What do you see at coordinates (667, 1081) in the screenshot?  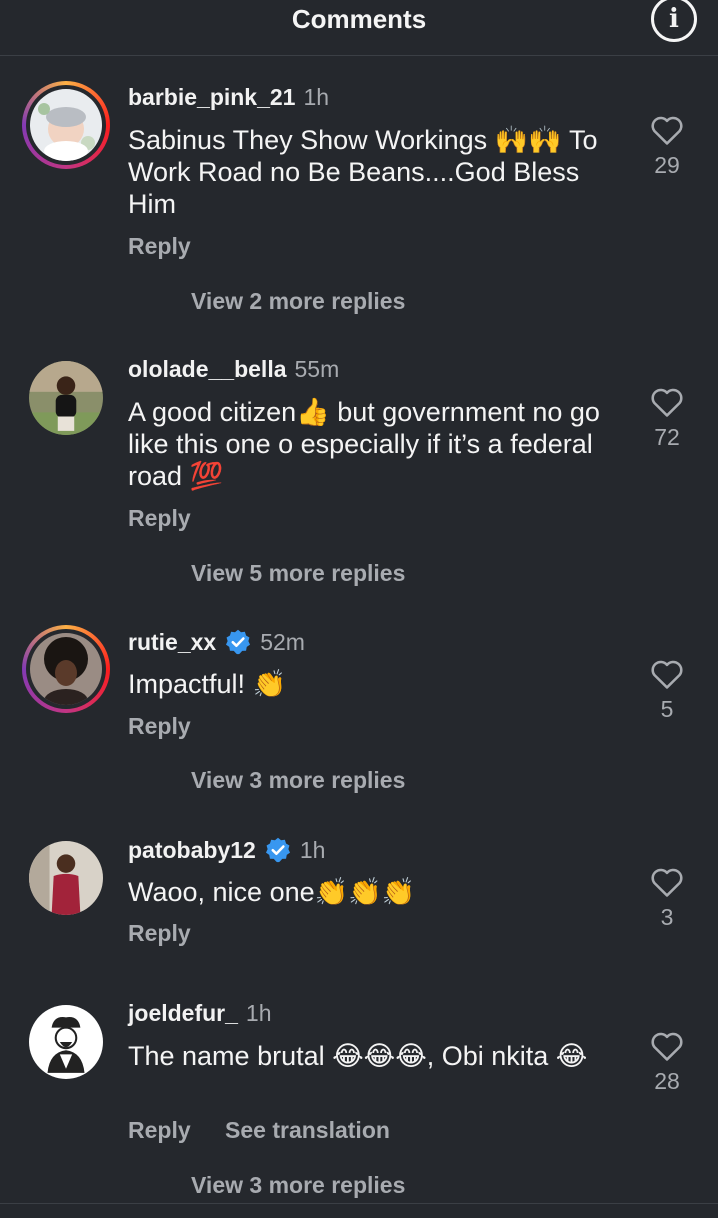 I see `like-count: 28` at bounding box center [667, 1081].